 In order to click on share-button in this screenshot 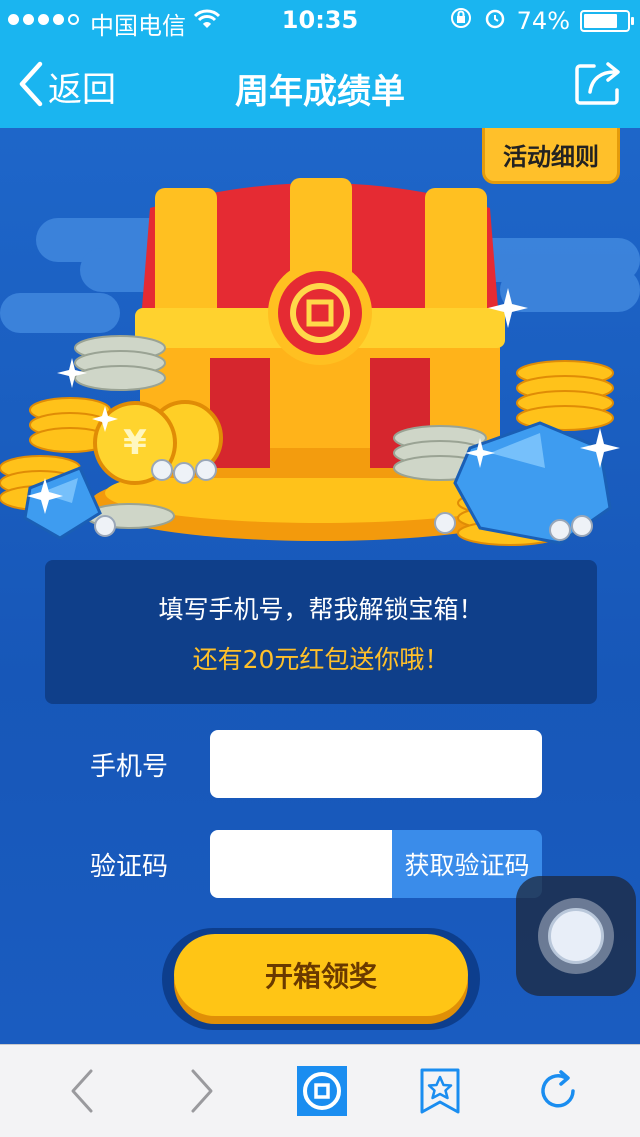, I will do `click(599, 85)`.